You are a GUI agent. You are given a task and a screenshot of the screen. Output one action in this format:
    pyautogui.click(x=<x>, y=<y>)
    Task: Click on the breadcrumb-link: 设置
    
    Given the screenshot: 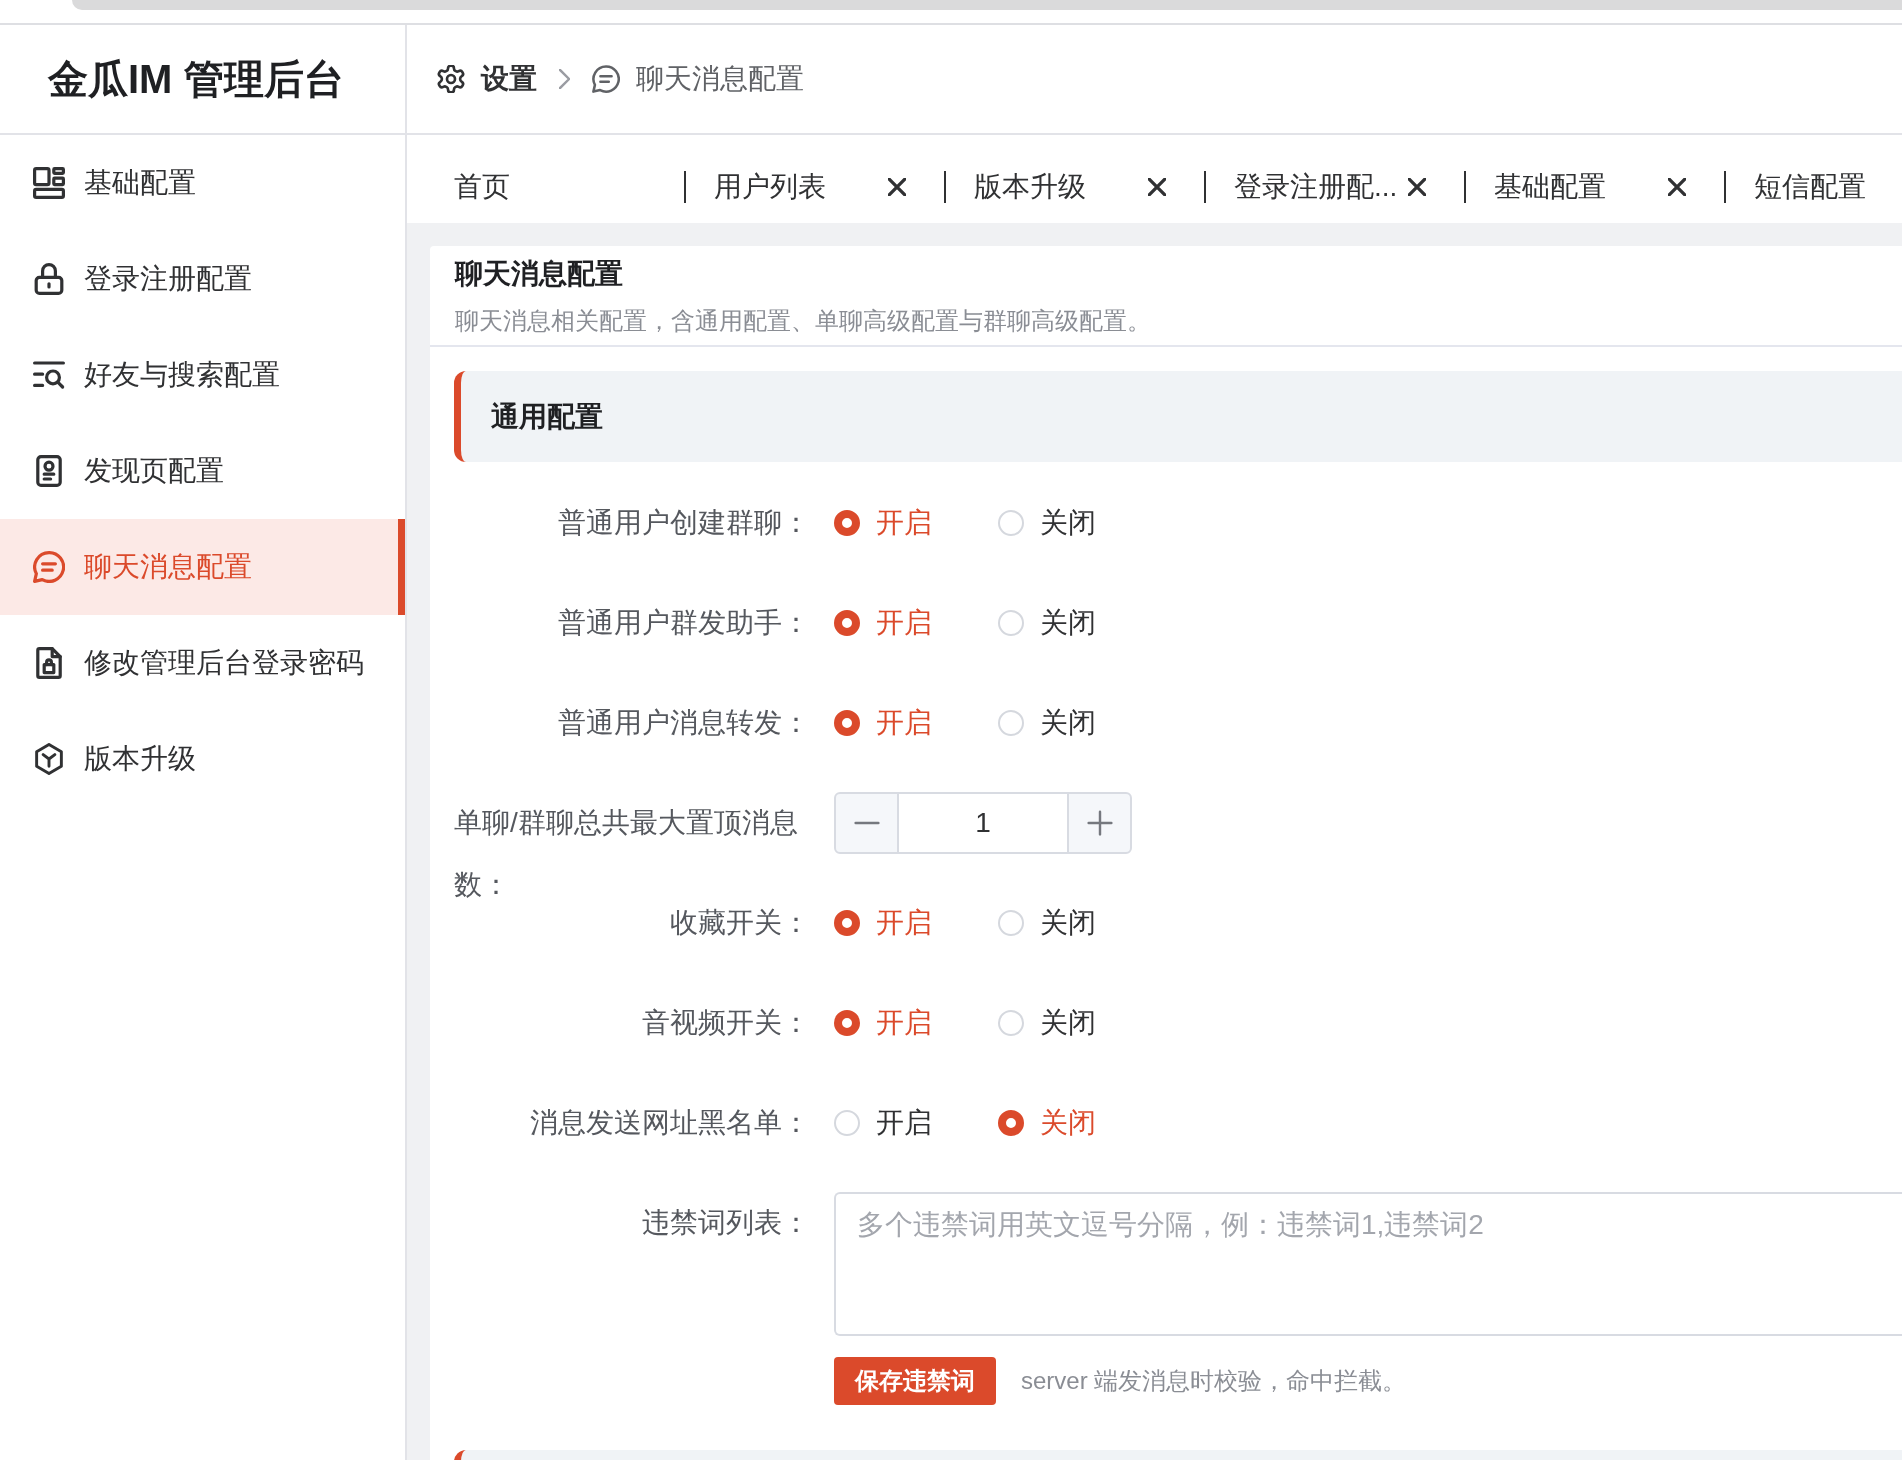 What is the action you would take?
    pyautogui.click(x=487, y=79)
    